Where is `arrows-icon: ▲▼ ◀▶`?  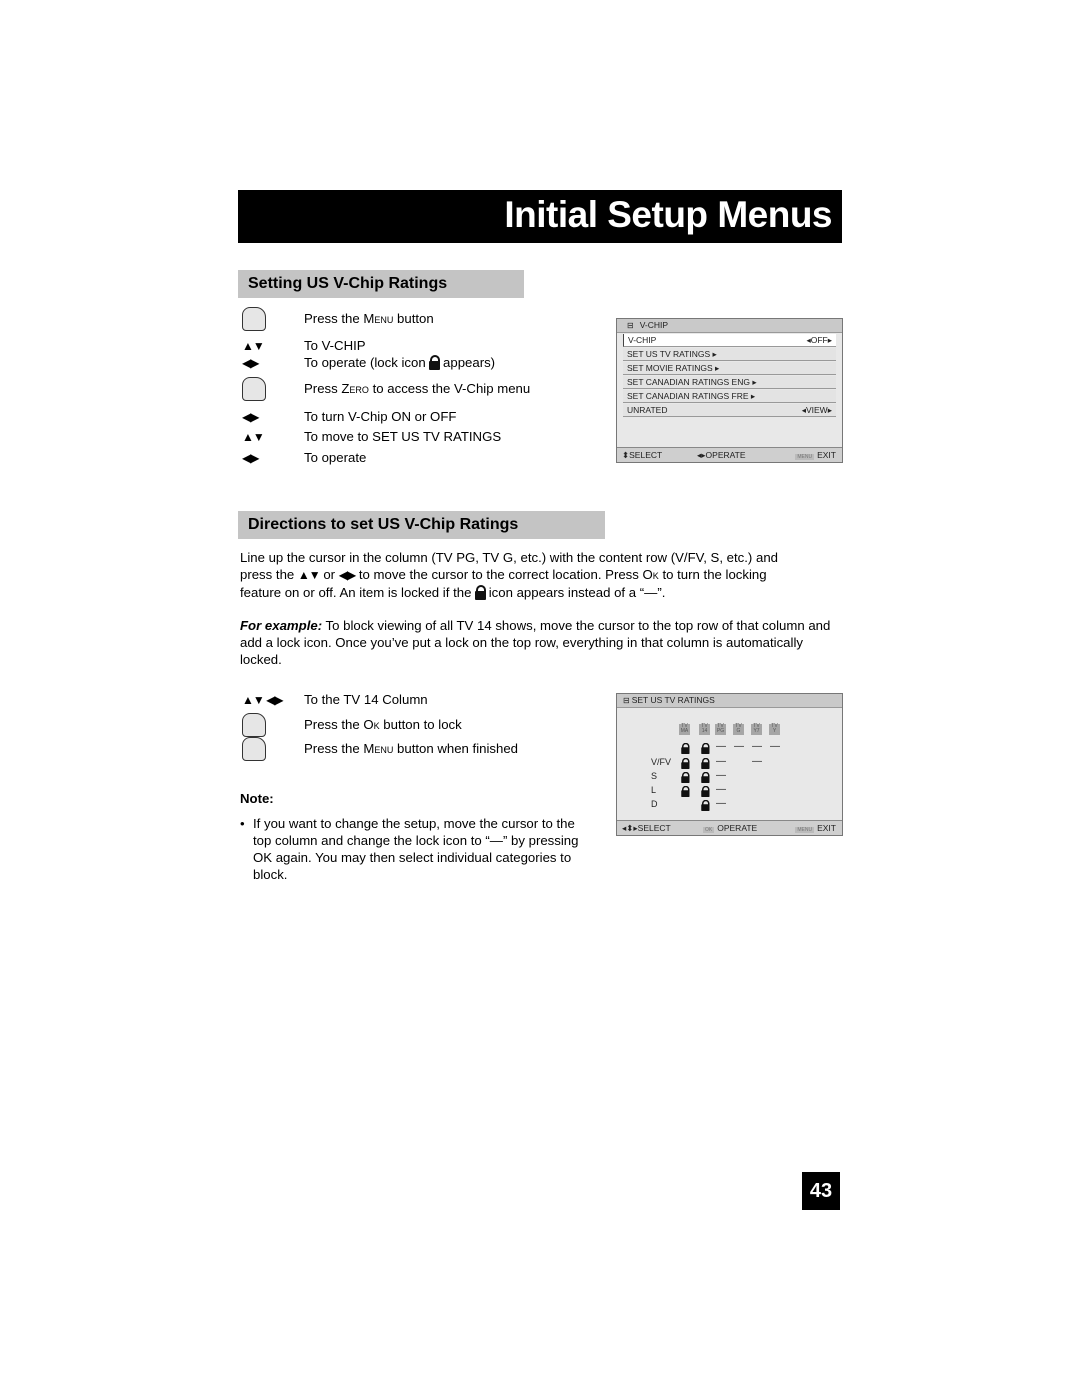
arrows-icon: ▲▼ ◀▶ is located at coordinates (263, 700).